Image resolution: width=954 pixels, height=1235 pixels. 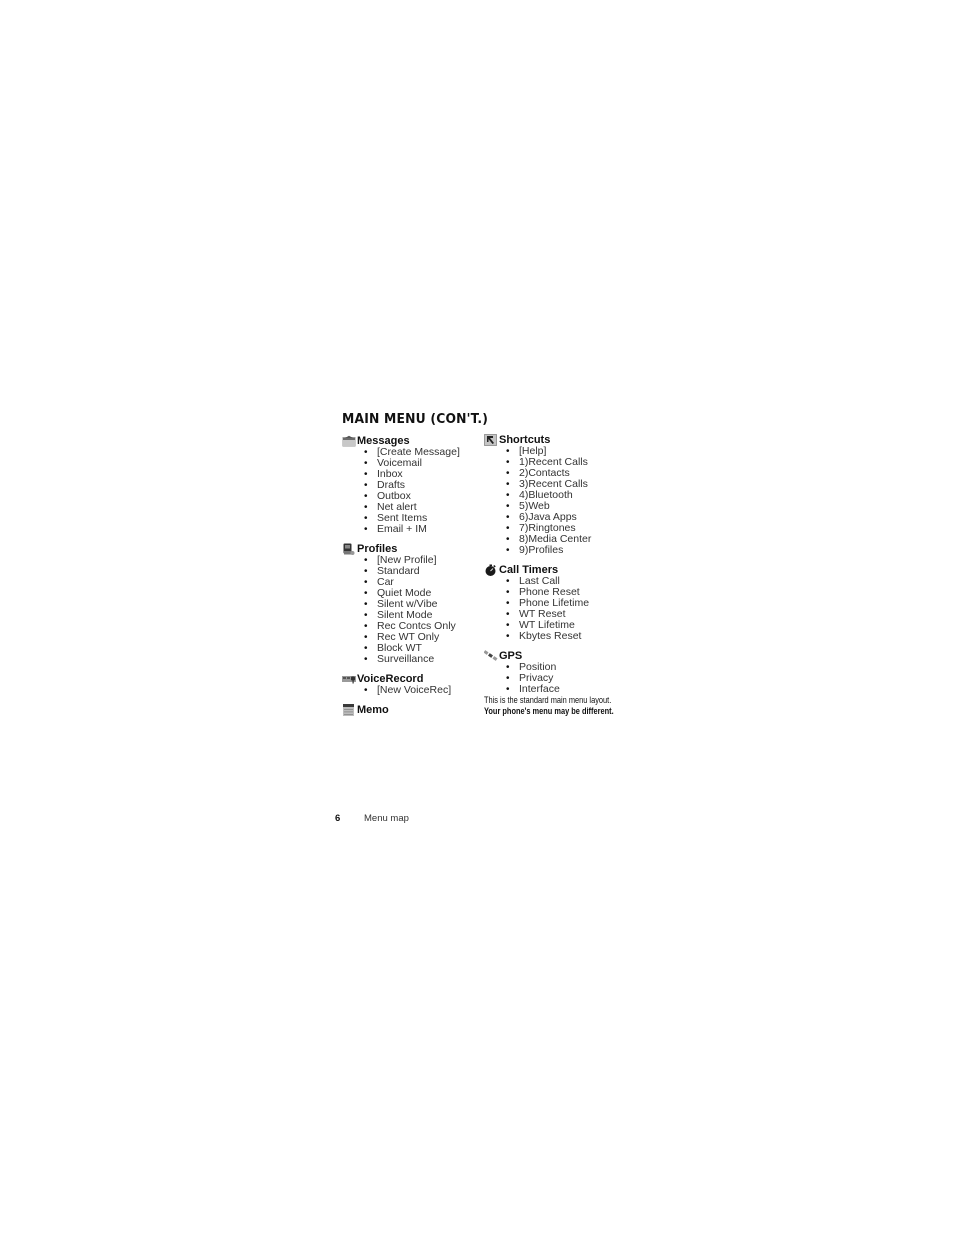 I want to click on layout-disclaimer: Your phone's menu may be different., so click(x=549, y=711).